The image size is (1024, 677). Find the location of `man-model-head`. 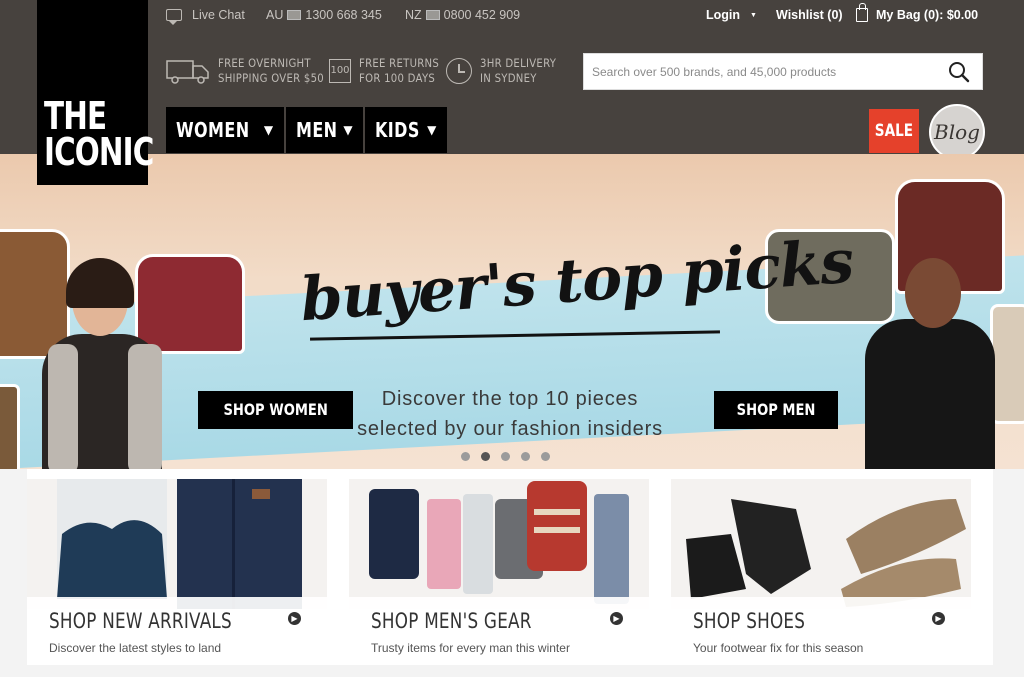

man-model-head is located at coordinates (933, 293).